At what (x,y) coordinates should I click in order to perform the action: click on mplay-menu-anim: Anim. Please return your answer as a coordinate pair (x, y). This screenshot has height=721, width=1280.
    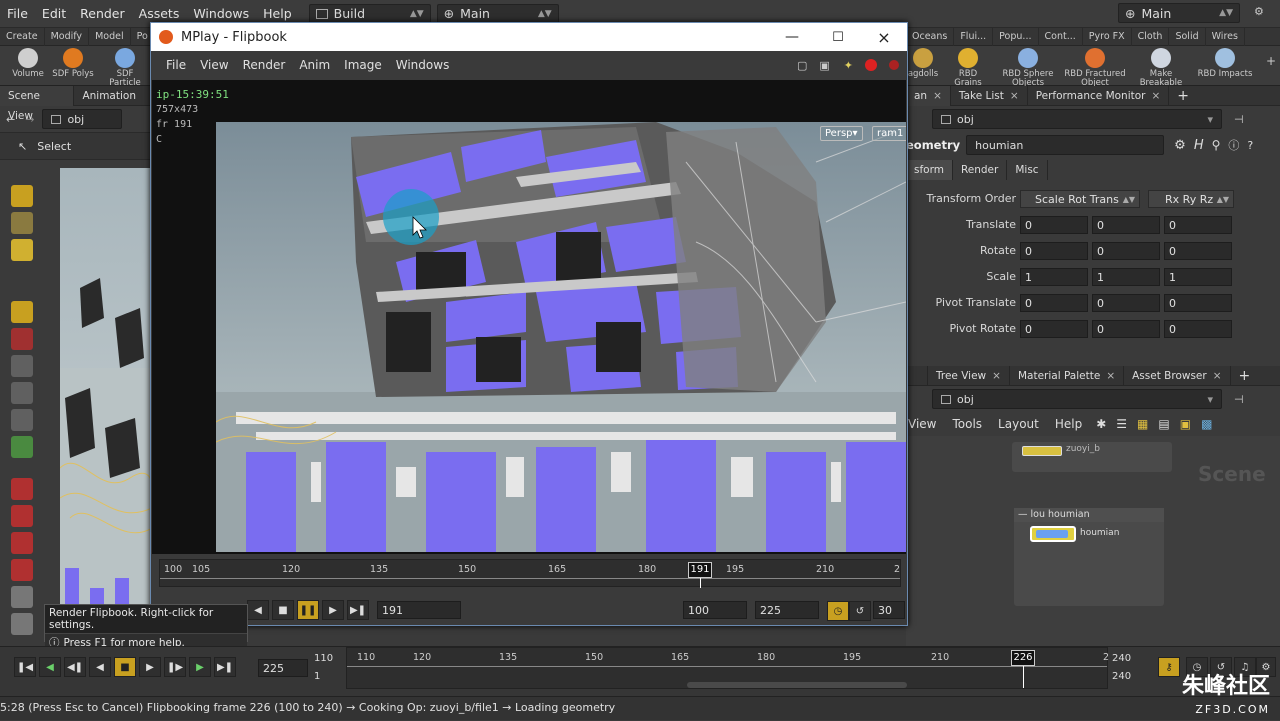
    Looking at the image, I should click on (314, 65).